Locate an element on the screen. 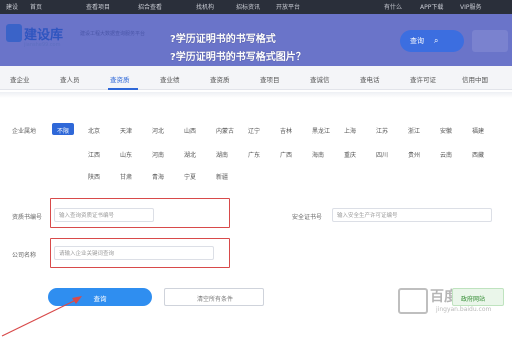 The width and height of the screenshot is (512, 340). overlay-title-line2: ?学历证明书的书写格式图片？ is located at coordinates (238, 57).